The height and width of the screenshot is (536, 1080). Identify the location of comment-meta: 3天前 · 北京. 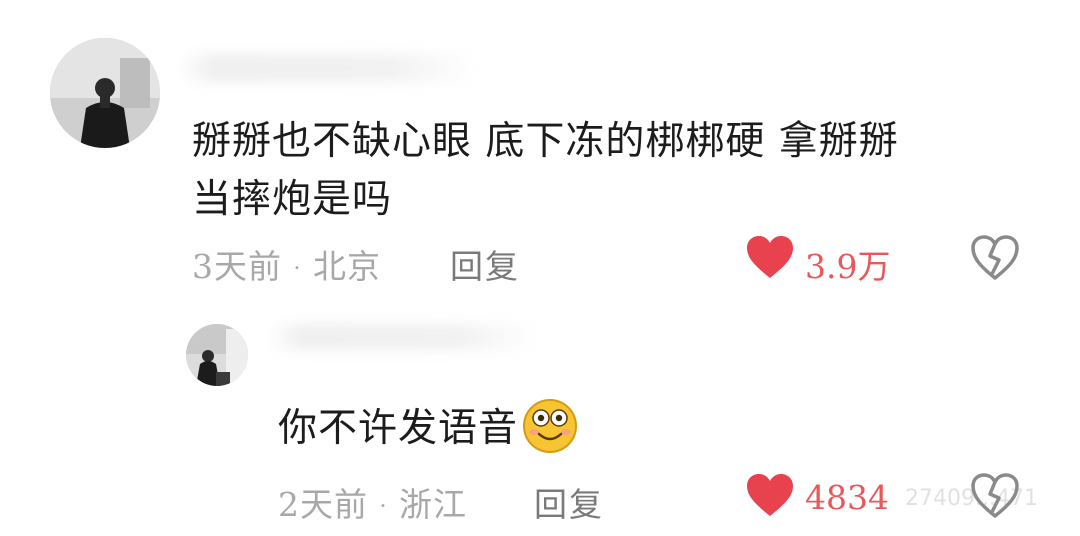
(286, 264).